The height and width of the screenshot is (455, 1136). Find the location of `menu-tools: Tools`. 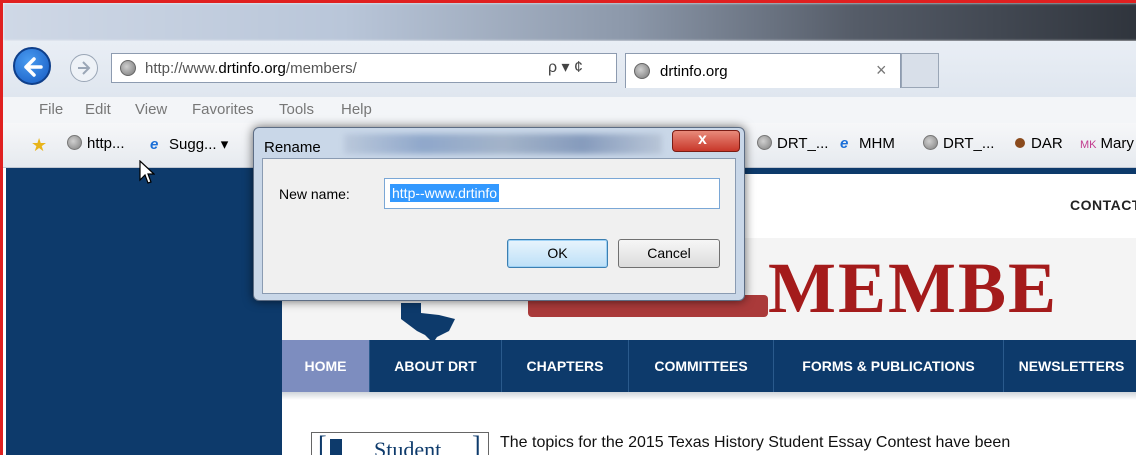

menu-tools: Tools is located at coordinates (296, 109).